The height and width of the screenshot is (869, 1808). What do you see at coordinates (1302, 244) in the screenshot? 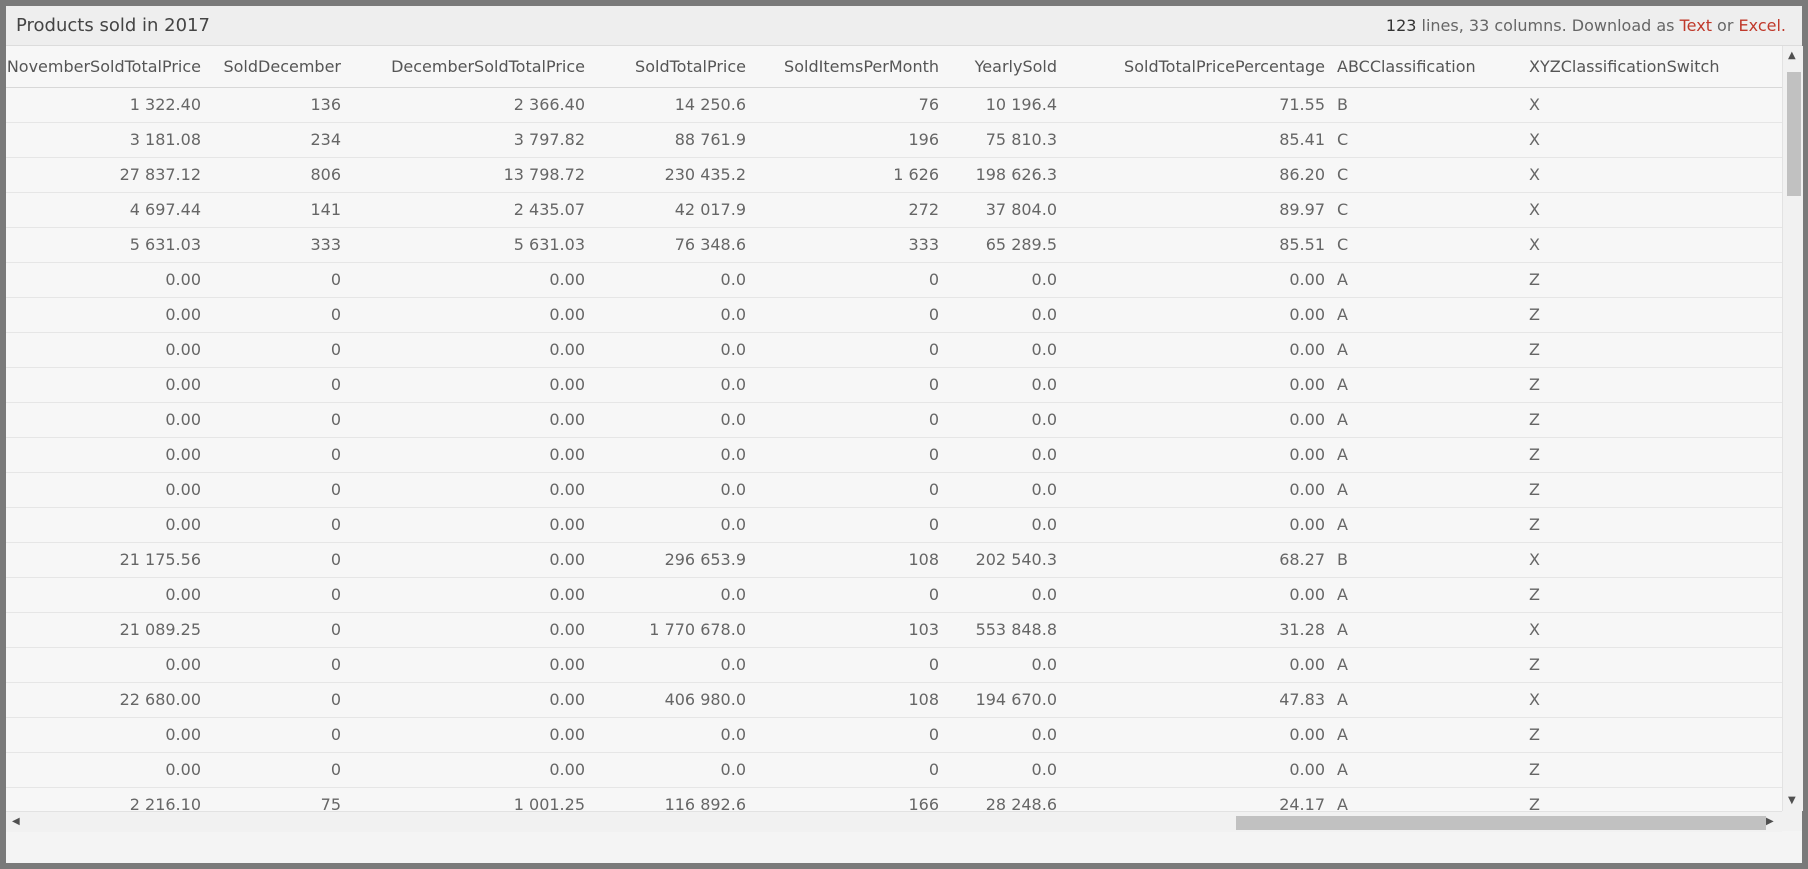
I see `table-cell: 85.51` at bounding box center [1302, 244].